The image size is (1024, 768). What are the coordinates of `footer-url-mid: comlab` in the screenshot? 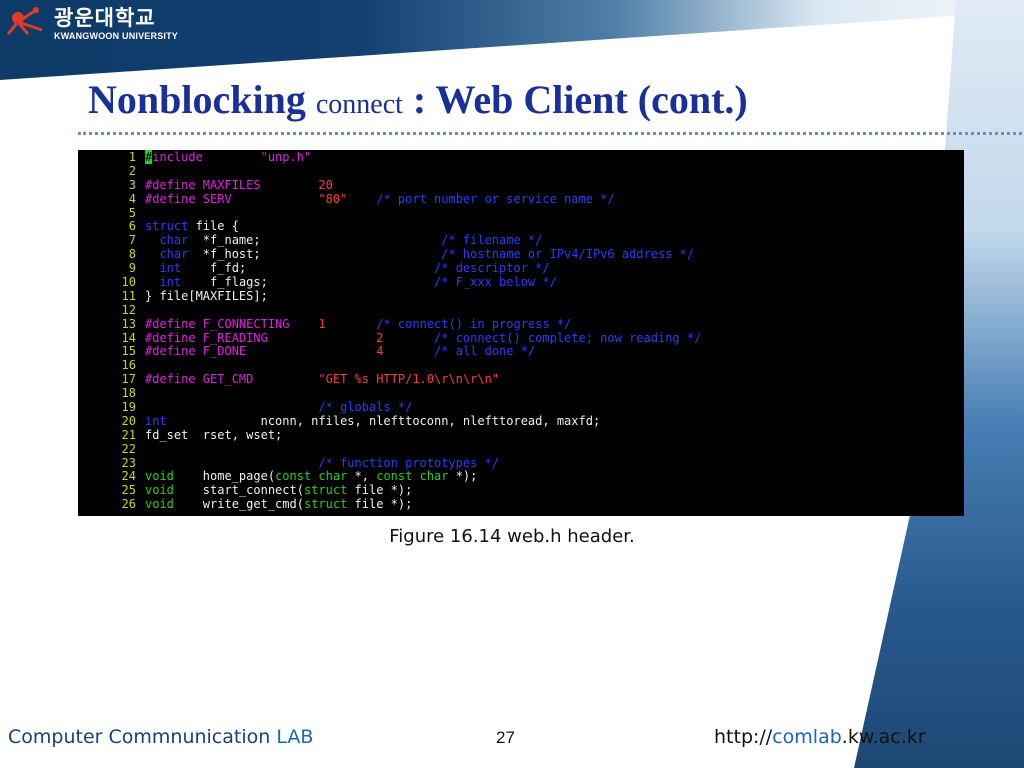 It's located at (807, 737).